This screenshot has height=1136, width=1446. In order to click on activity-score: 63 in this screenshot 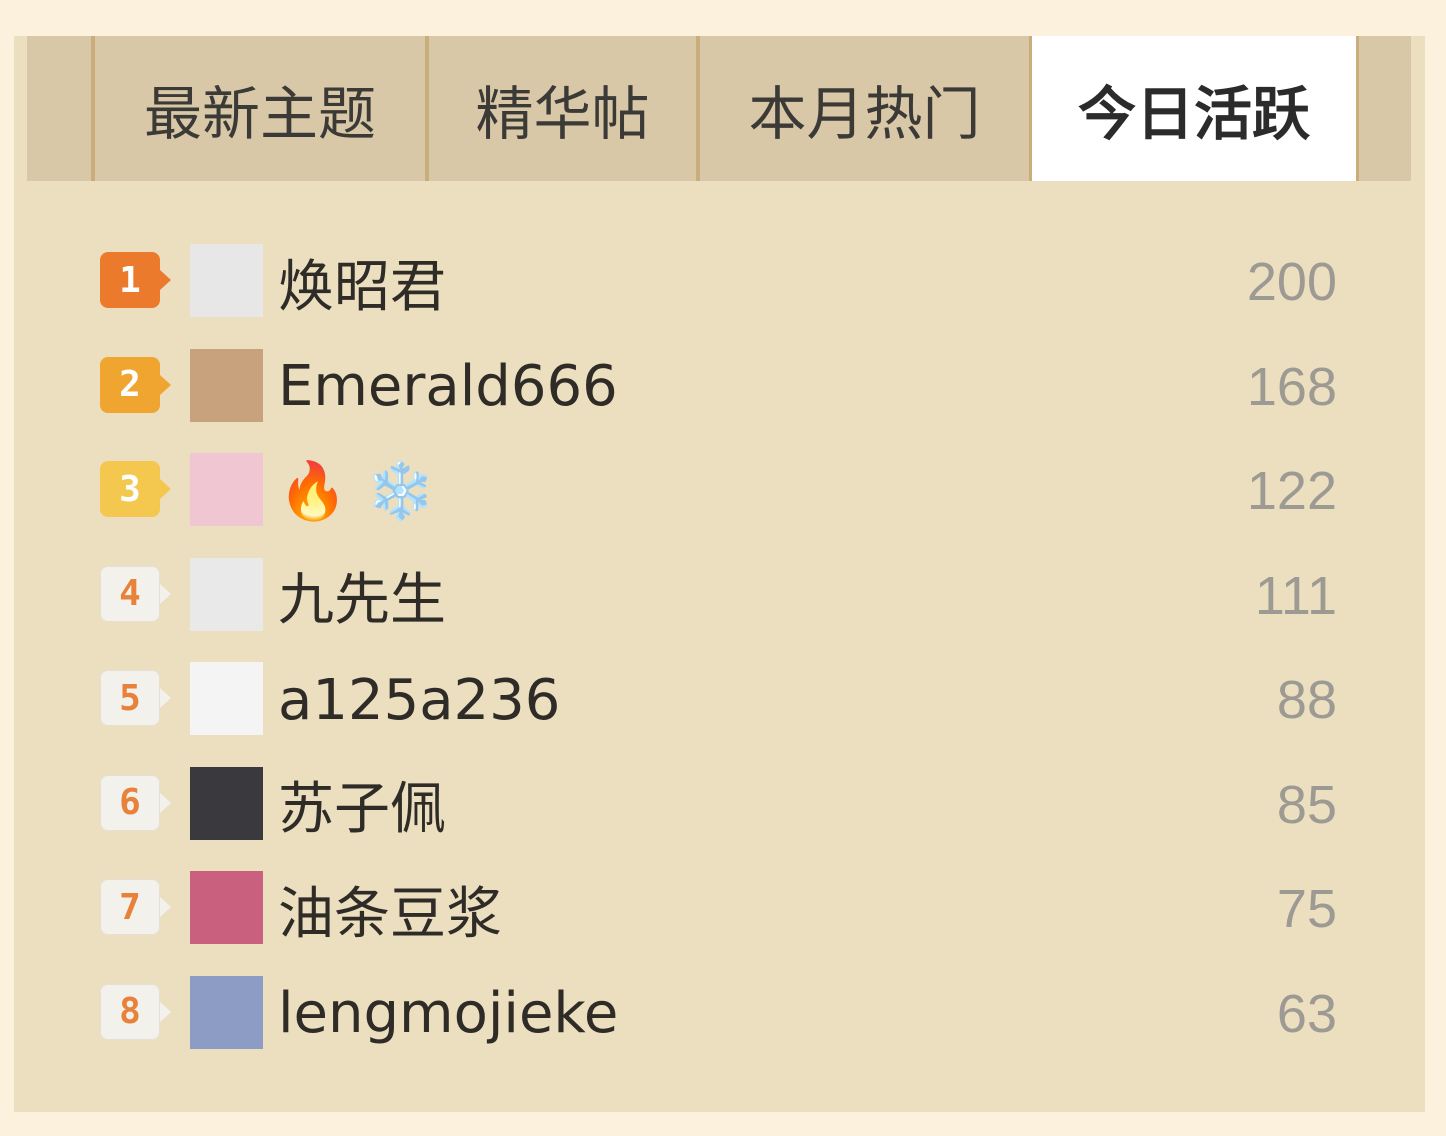, I will do `click(1306, 1013)`.